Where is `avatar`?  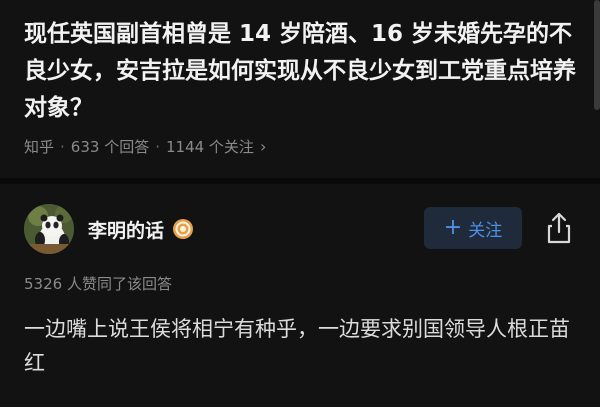 avatar is located at coordinates (49, 229).